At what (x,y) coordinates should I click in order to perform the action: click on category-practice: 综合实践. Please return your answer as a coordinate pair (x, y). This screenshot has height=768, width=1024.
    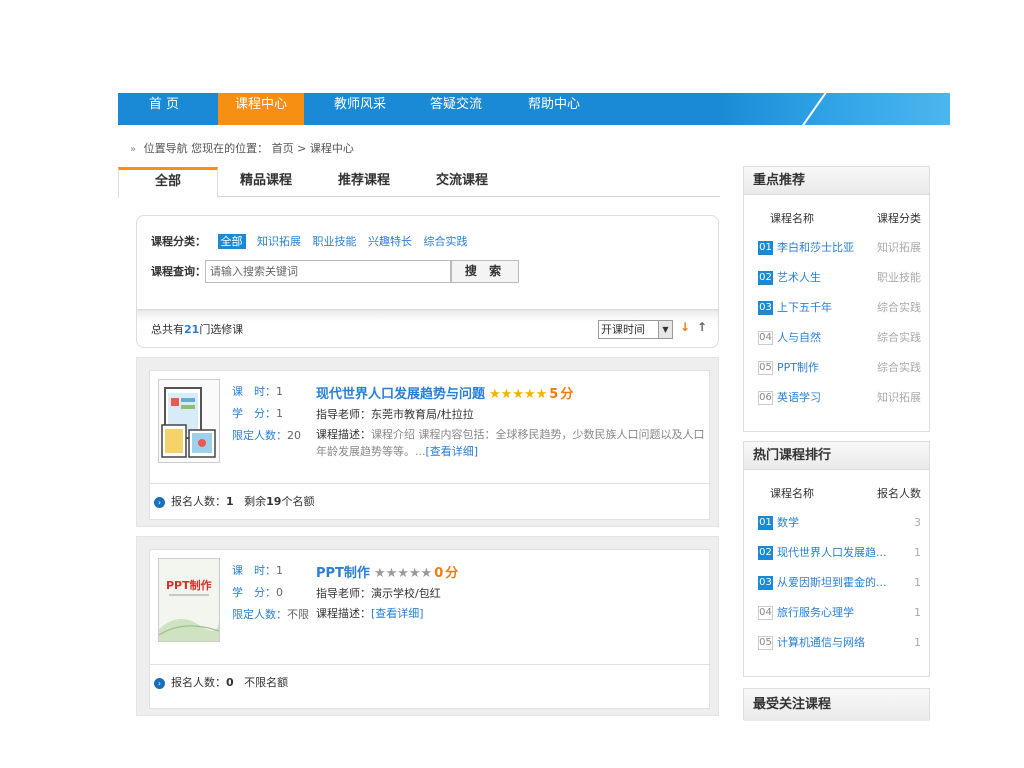
    Looking at the image, I should click on (446, 241).